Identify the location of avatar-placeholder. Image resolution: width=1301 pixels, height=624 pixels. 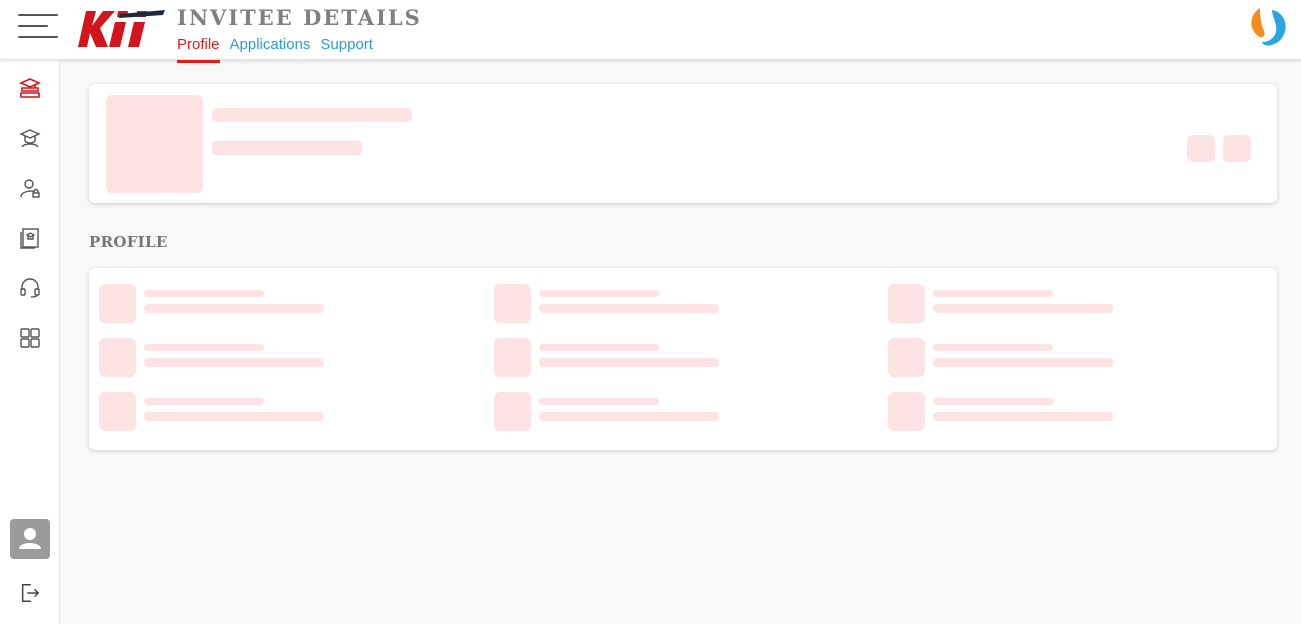
(154, 144).